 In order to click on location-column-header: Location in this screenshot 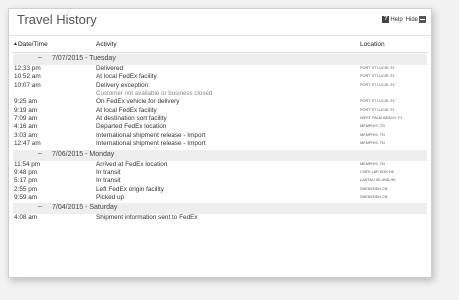, I will do `click(372, 44)`.